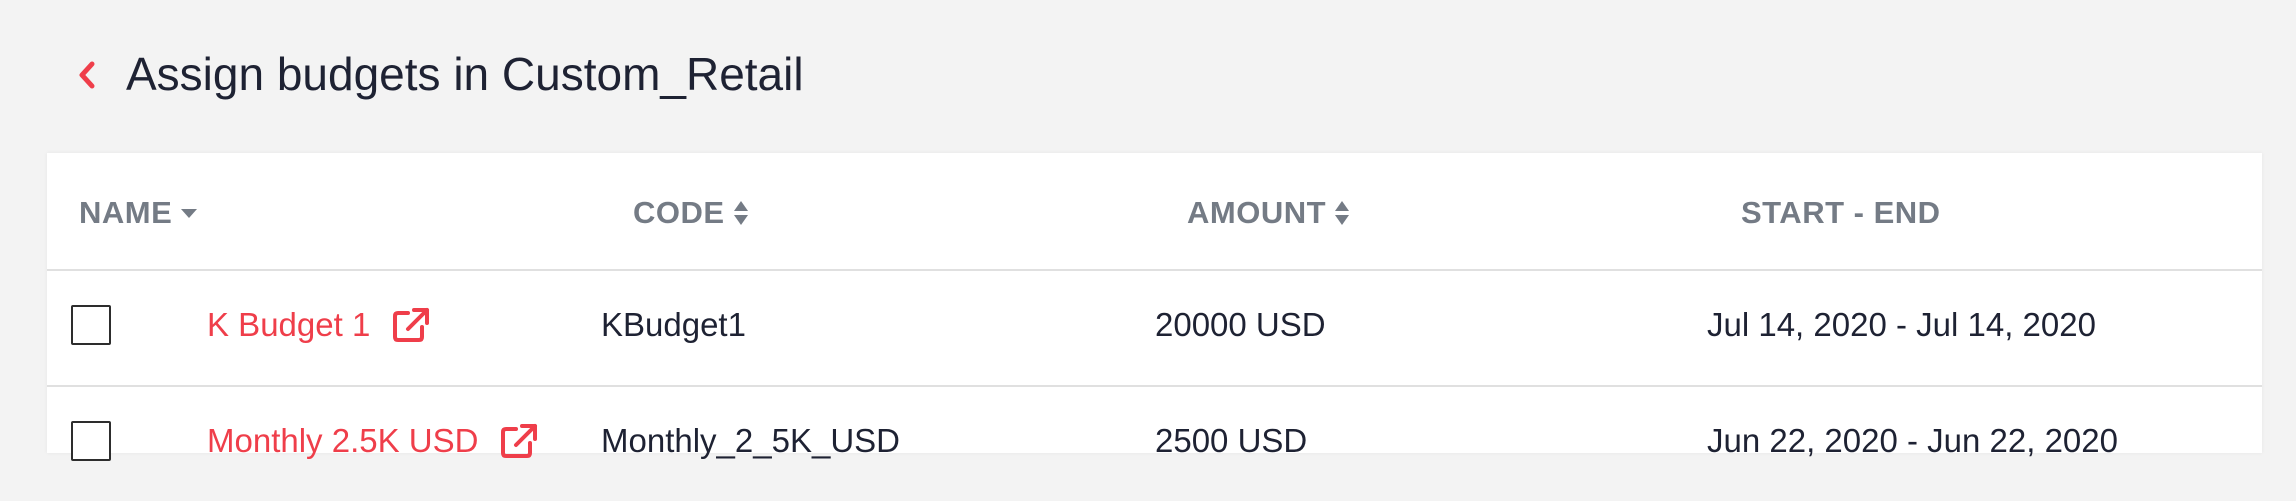 The height and width of the screenshot is (501, 2296). Describe the element at coordinates (1240, 324) in the screenshot. I see `budget-amount: 20000 USD` at that location.